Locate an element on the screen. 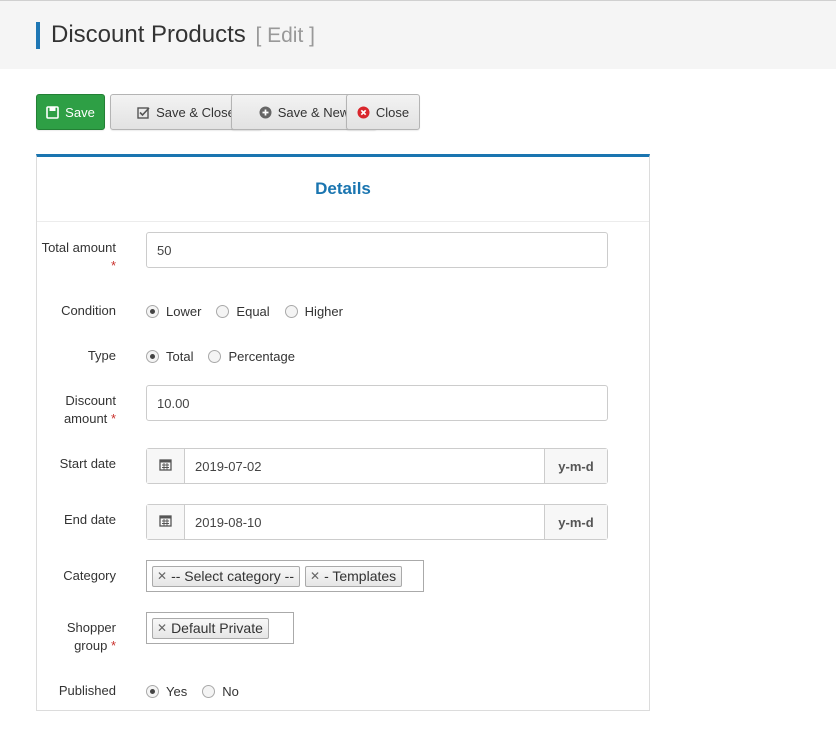 The image size is (836, 732). end-date-value: 2019-08-10 is located at coordinates (228, 522).